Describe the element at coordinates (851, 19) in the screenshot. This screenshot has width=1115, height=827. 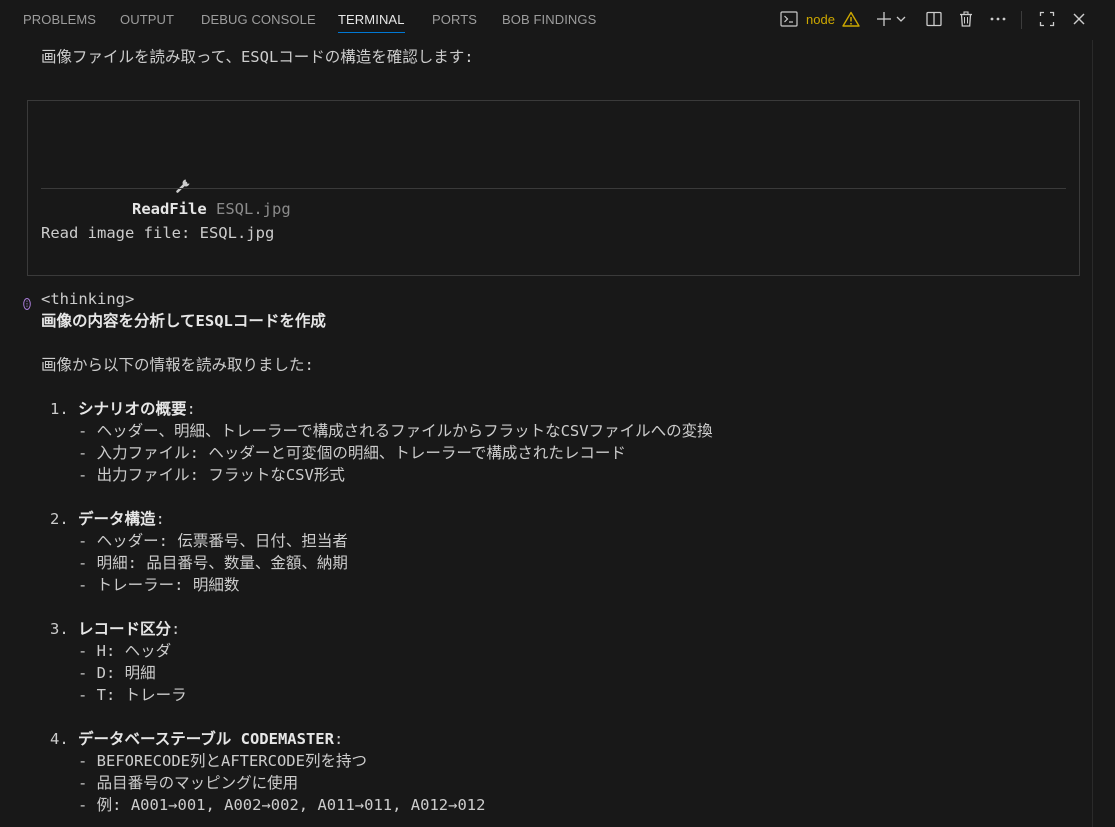
I see `warning-icon` at that location.